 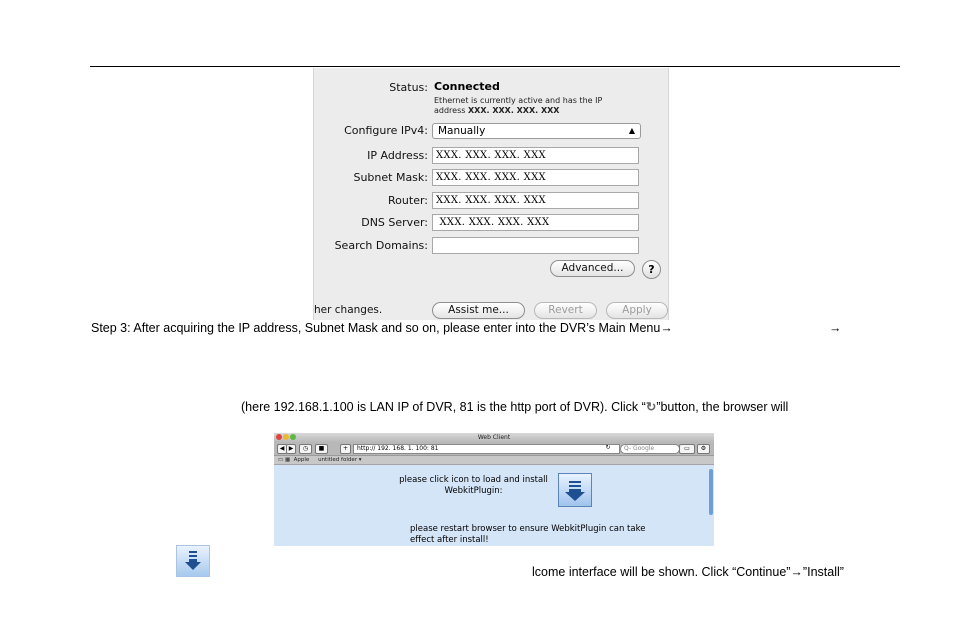 I want to click on revert-button: Revert, so click(x=565, y=310).